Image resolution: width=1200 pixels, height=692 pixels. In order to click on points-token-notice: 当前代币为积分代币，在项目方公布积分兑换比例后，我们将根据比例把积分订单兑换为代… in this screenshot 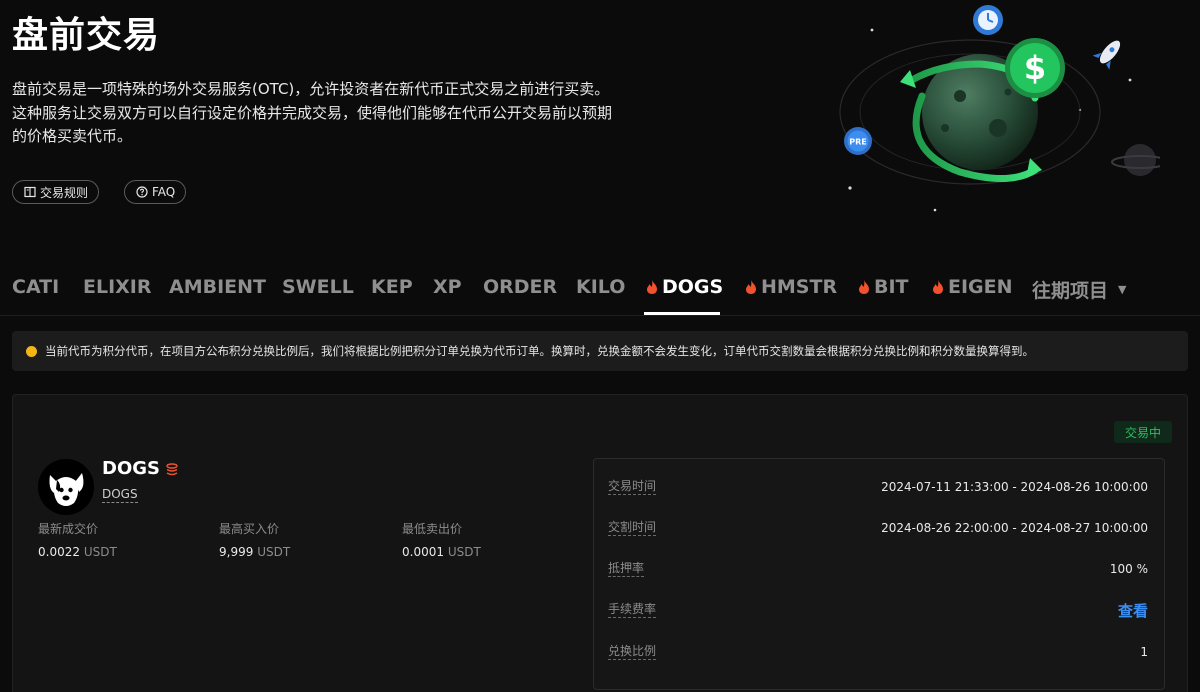, I will do `click(600, 351)`.